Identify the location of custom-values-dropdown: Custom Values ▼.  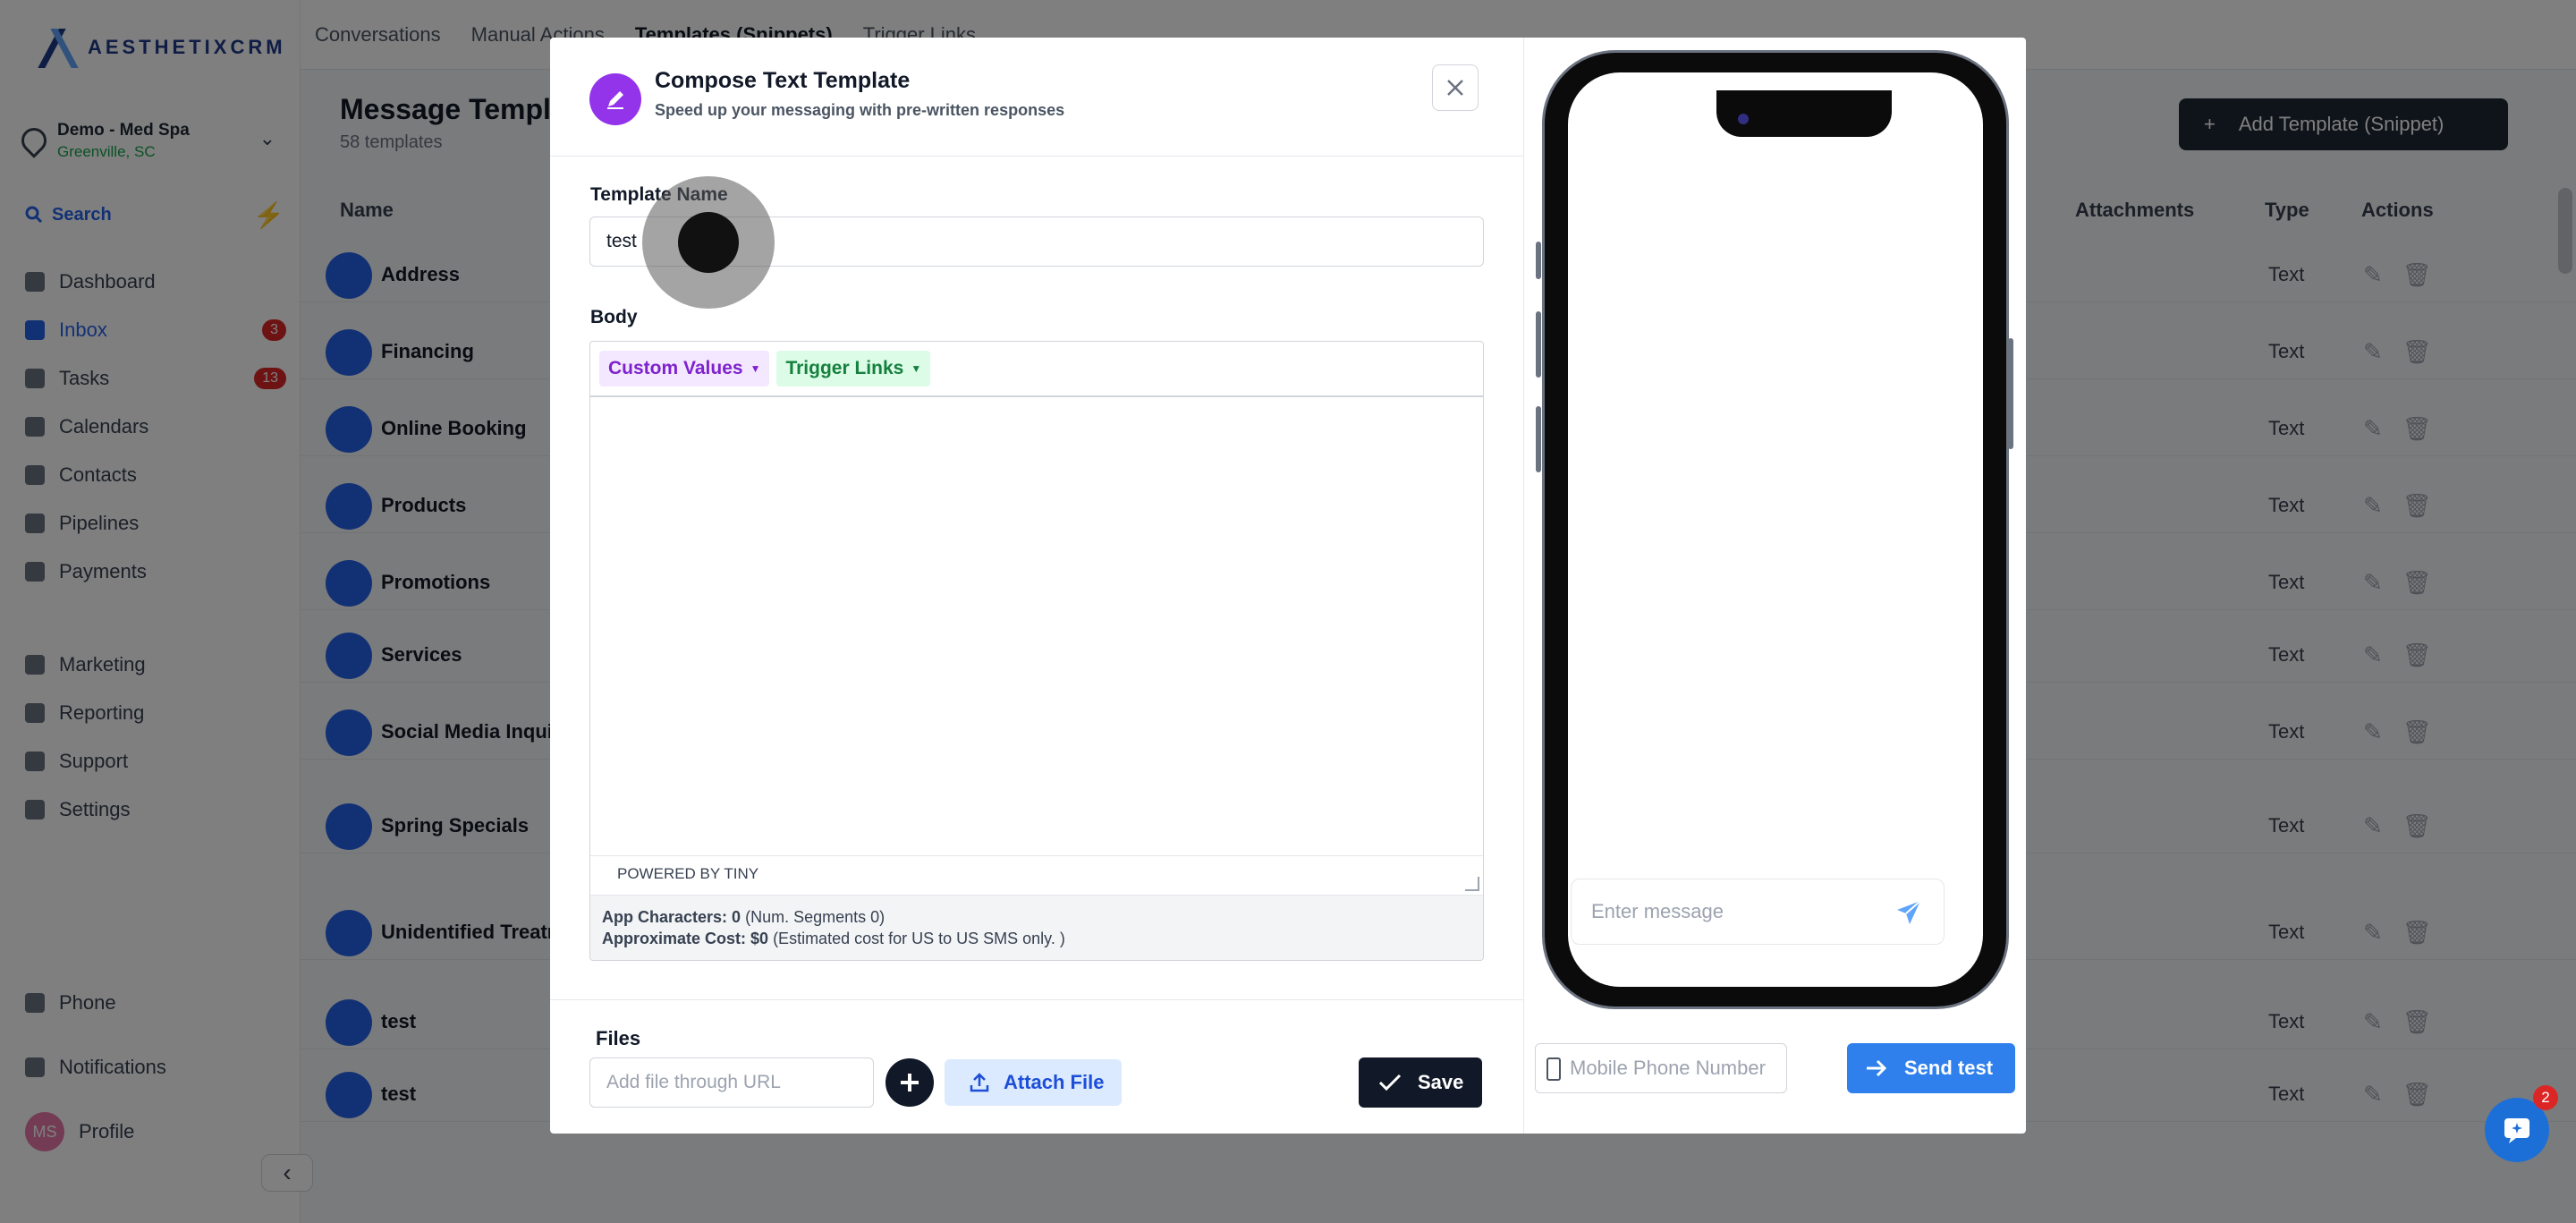
(684, 368).